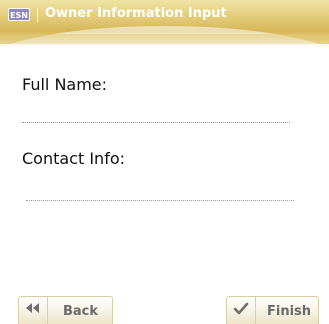 The width and height of the screenshot is (329, 324). I want to click on app-logo-glyph: ESN, so click(19, 15).